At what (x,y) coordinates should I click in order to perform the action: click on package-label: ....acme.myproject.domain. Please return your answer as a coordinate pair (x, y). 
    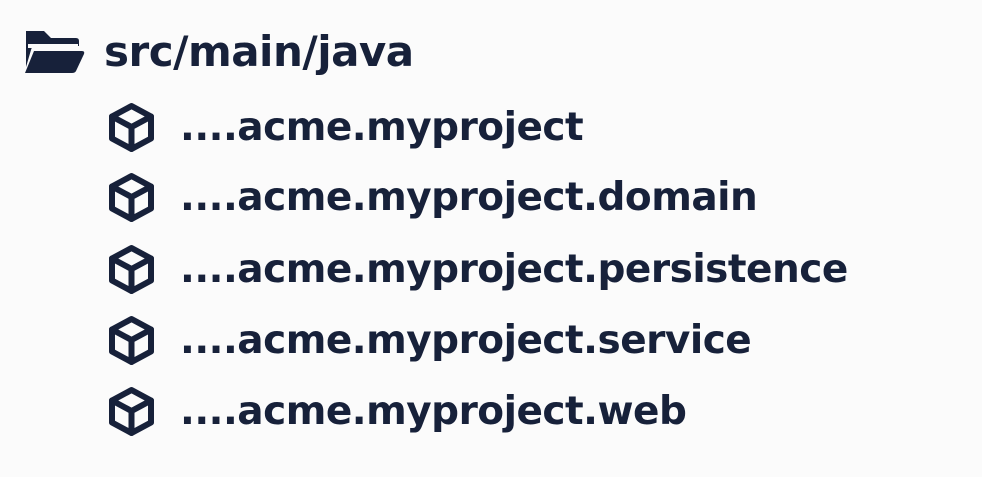
    Looking at the image, I should click on (469, 197).